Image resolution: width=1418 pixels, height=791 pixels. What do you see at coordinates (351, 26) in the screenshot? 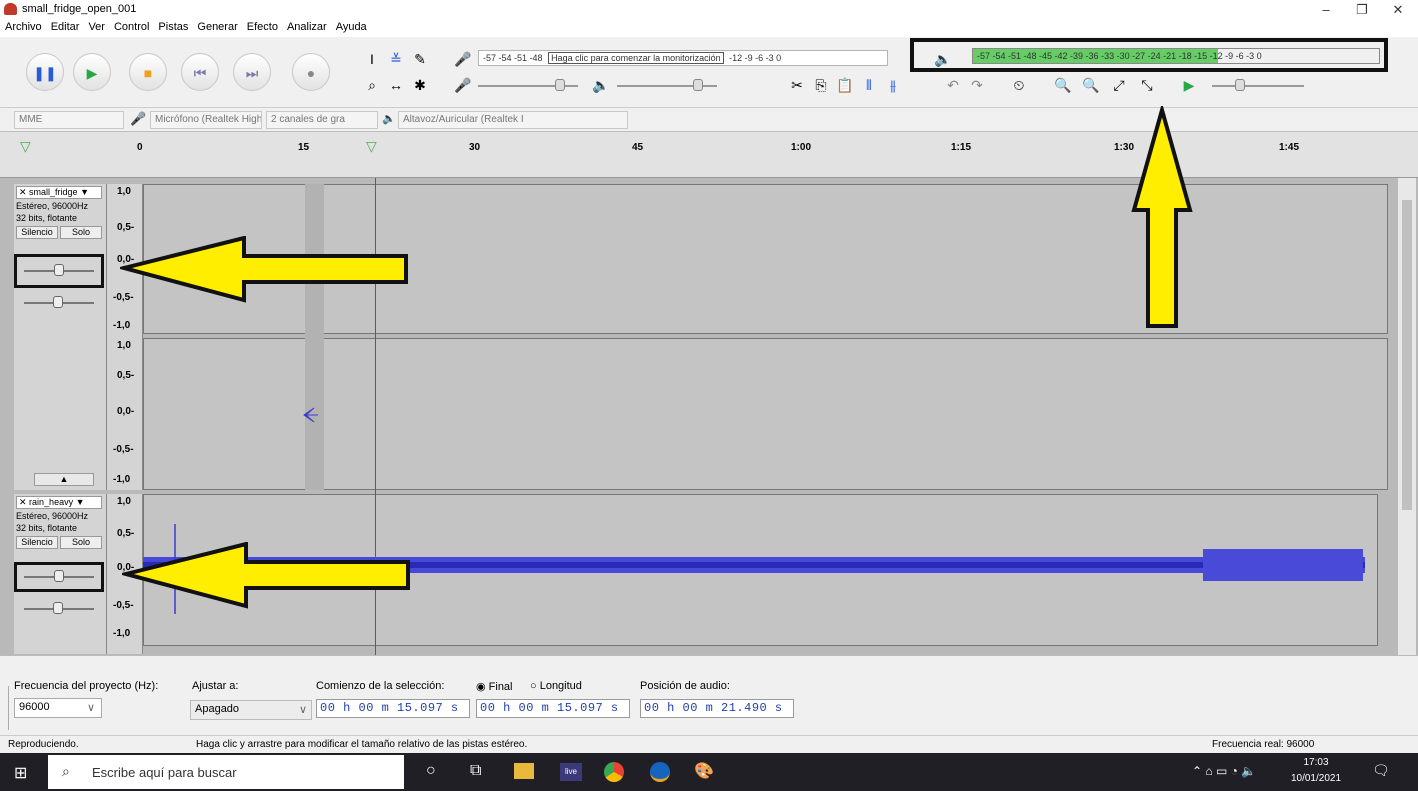
I see `menu-ayuda: Ayuda` at bounding box center [351, 26].